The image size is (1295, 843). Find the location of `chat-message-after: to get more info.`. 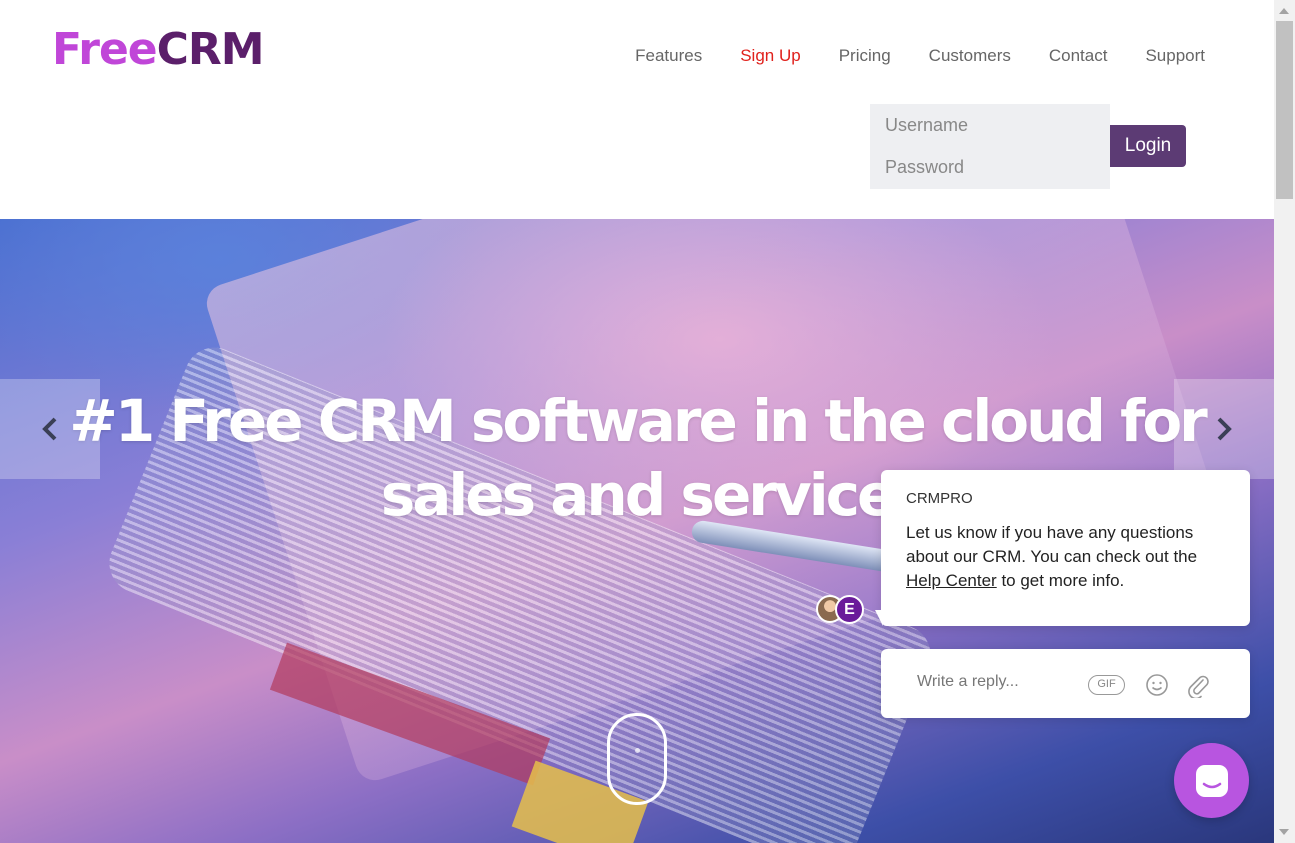

chat-message-after: to get more info. is located at coordinates (1060, 580).